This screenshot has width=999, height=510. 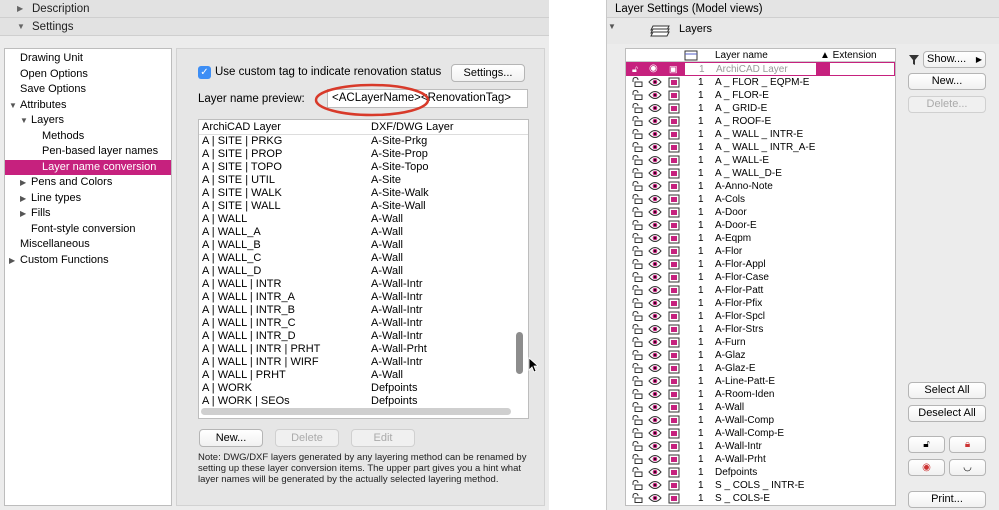 What do you see at coordinates (760, 394) in the screenshot?
I see `layer-row: 1 A-Room-Iden` at bounding box center [760, 394].